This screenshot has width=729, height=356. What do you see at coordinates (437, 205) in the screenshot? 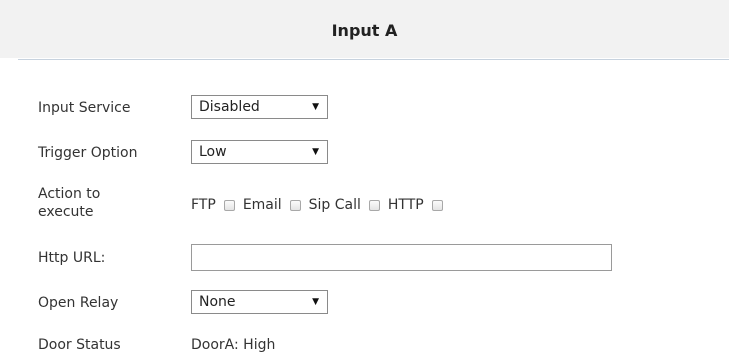
I see `http-checkbox` at bounding box center [437, 205].